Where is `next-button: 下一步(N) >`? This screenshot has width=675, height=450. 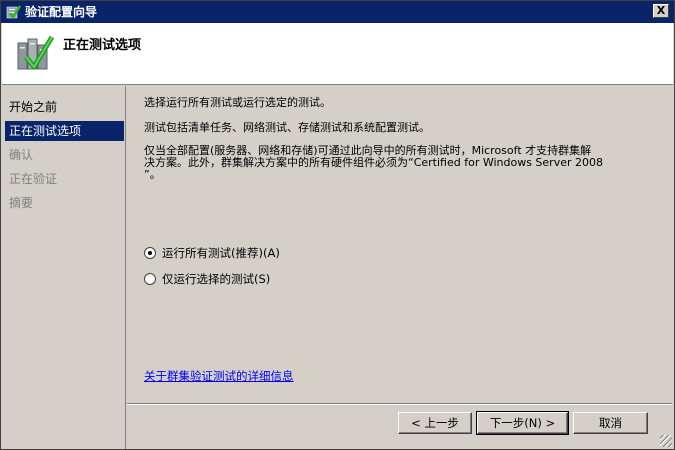 next-button: 下一步(N) > is located at coordinates (522, 423).